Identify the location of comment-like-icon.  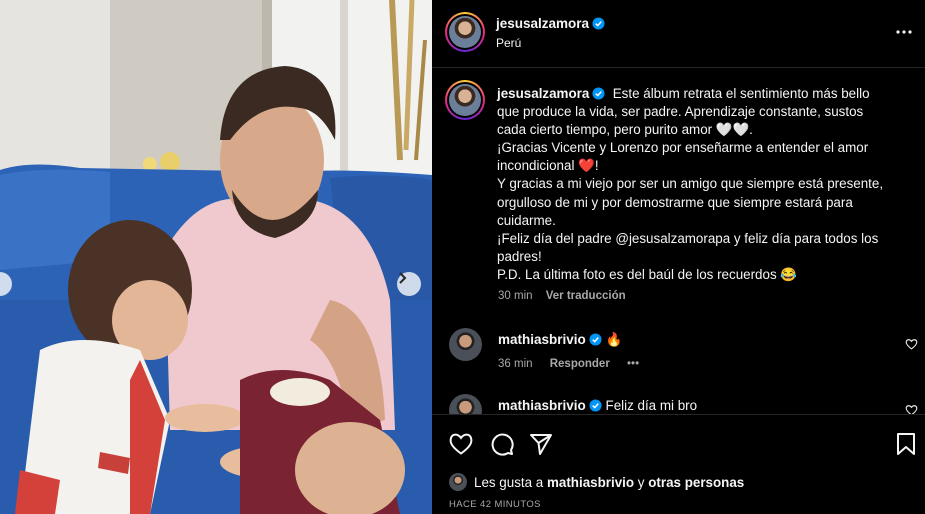
(911, 344).